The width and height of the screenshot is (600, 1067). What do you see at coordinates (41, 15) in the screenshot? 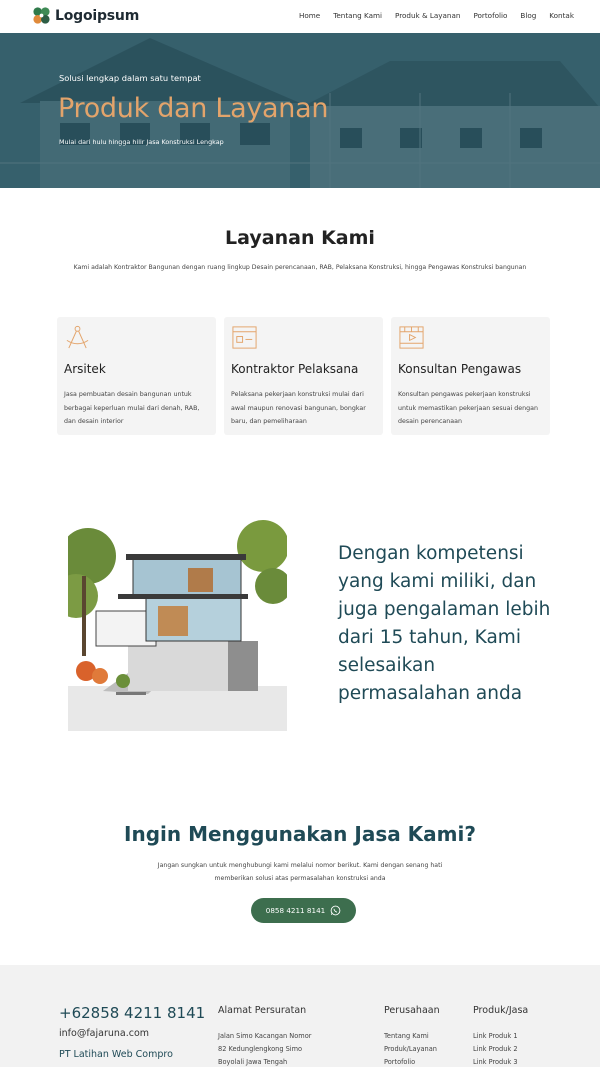
I see `logo-icon` at bounding box center [41, 15].